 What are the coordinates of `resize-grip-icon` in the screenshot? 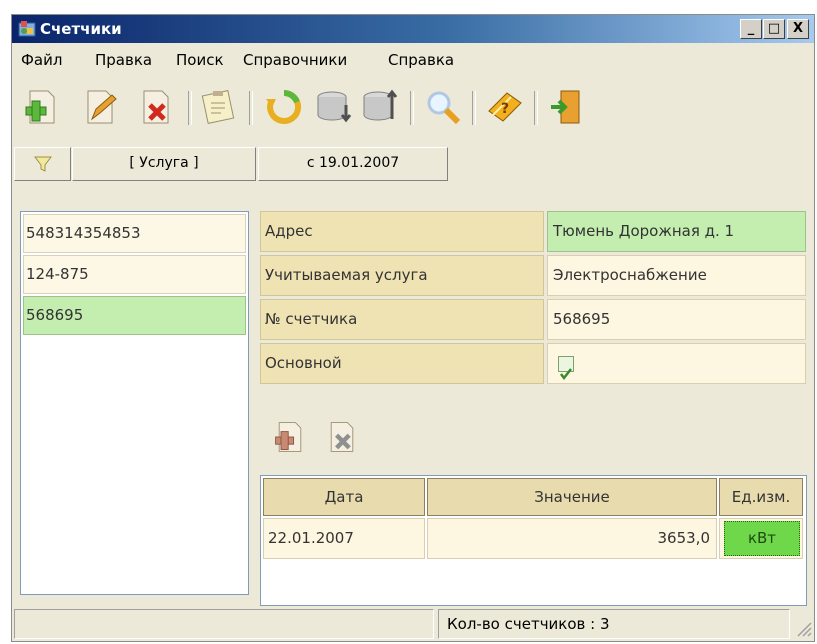 It's located at (803, 628).